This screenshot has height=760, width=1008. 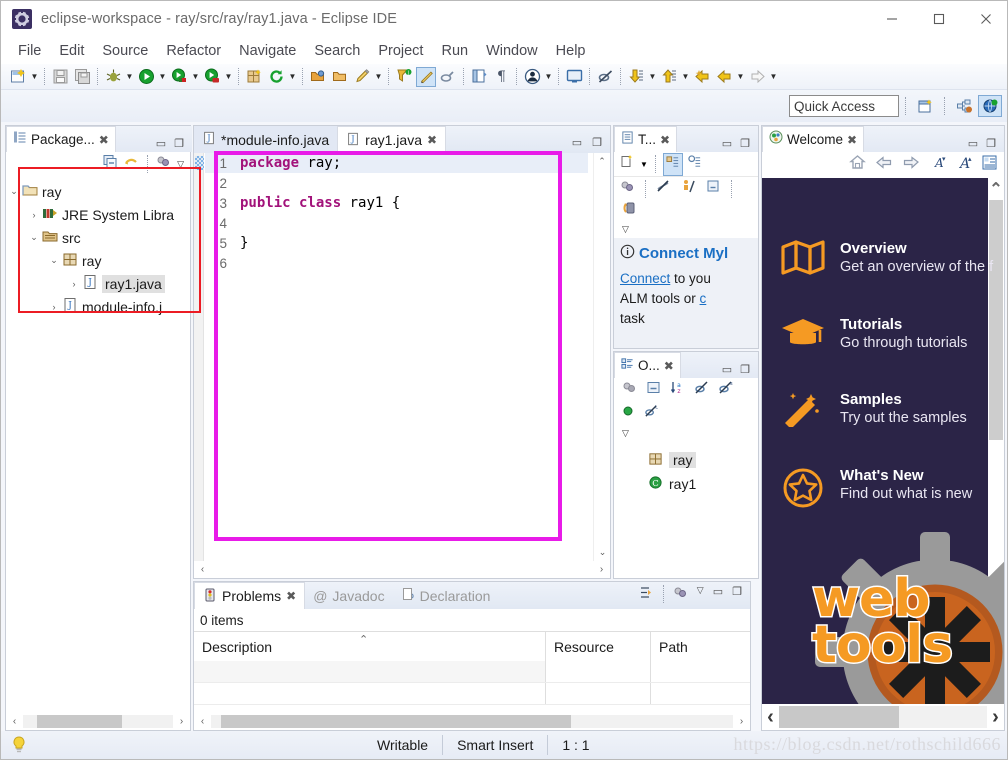 I want to click on refresh-icon, so click(x=276, y=77).